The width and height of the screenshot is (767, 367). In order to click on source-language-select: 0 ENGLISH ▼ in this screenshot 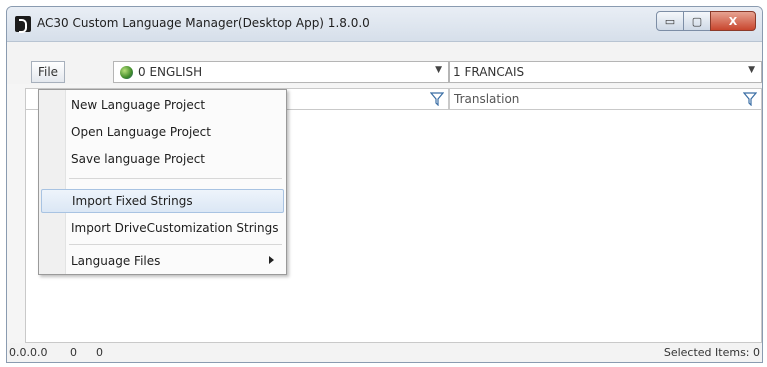, I will do `click(281, 72)`.